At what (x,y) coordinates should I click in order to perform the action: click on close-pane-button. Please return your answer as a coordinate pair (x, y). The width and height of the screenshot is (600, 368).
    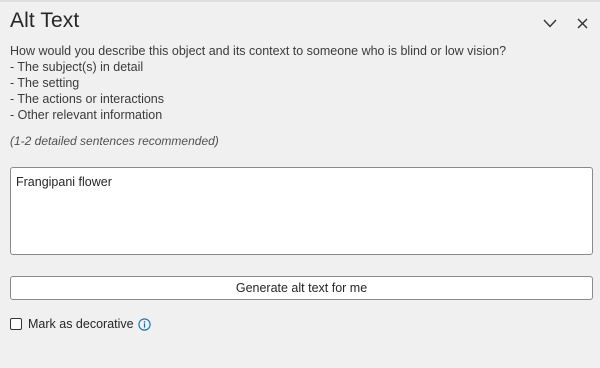
    Looking at the image, I should click on (582, 23).